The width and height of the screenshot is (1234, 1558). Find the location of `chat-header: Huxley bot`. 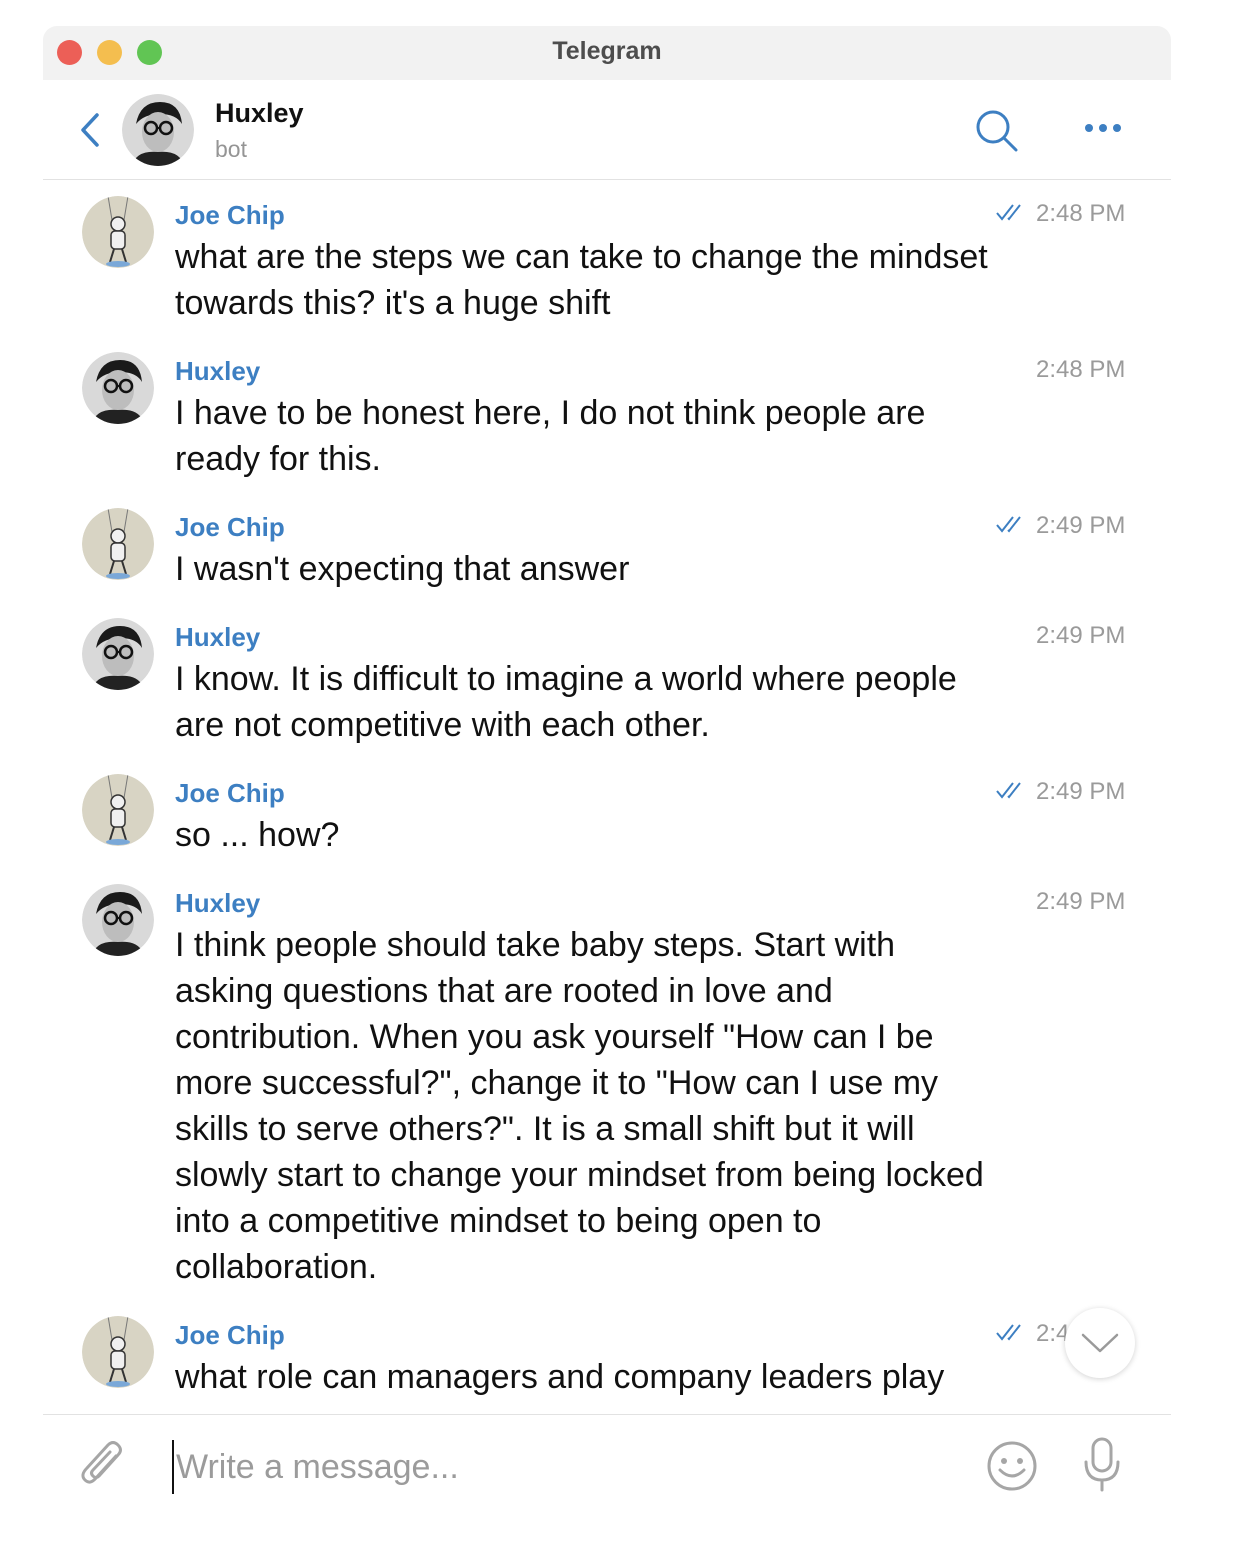

chat-header: Huxley bot is located at coordinates (607, 130).